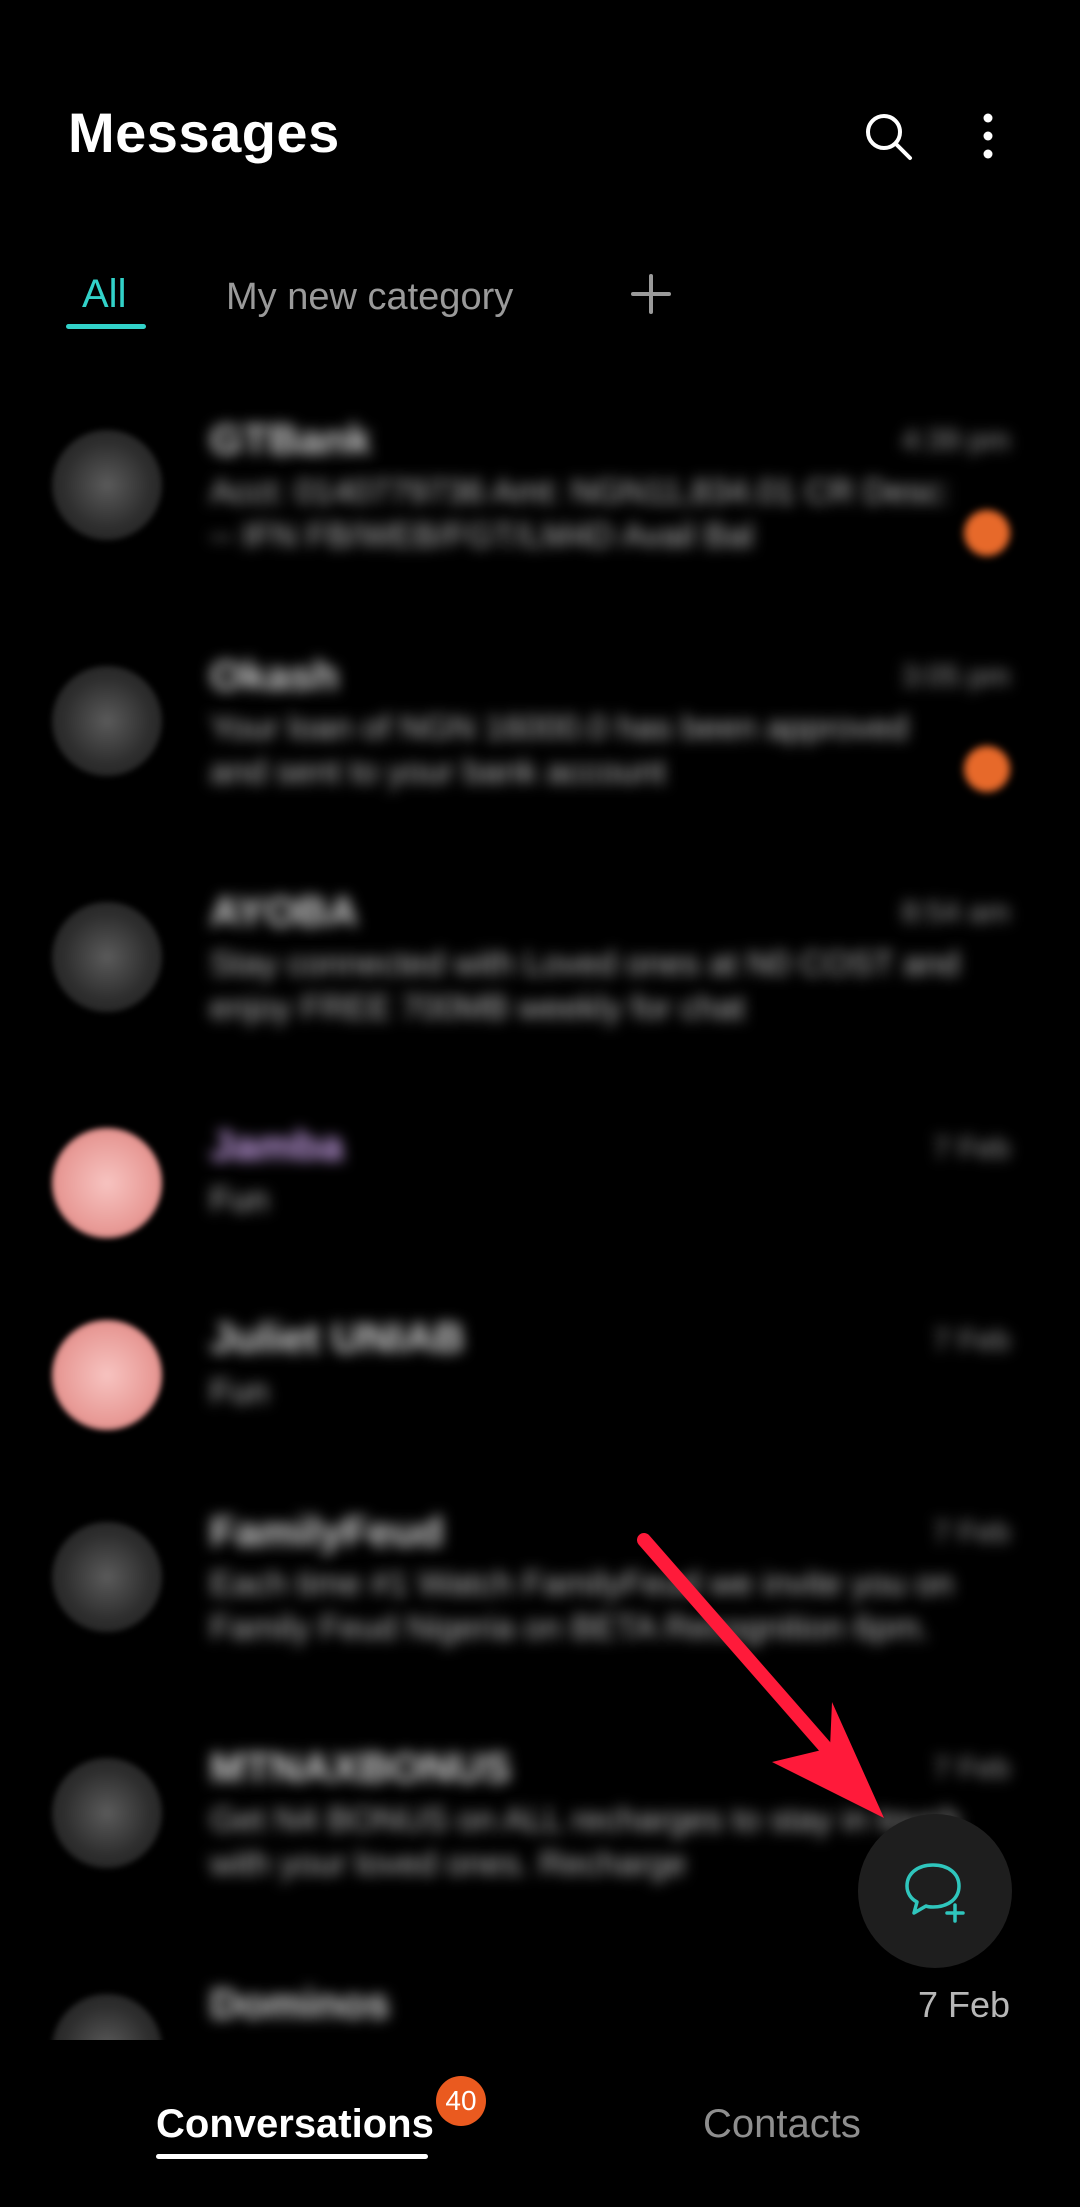 The height and width of the screenshot is (2207, 1080). What do you see at coordinates (295, 2124) in the screenshot?
I see `tab-conversations: Conversations` at bounding box center [295, 2124].